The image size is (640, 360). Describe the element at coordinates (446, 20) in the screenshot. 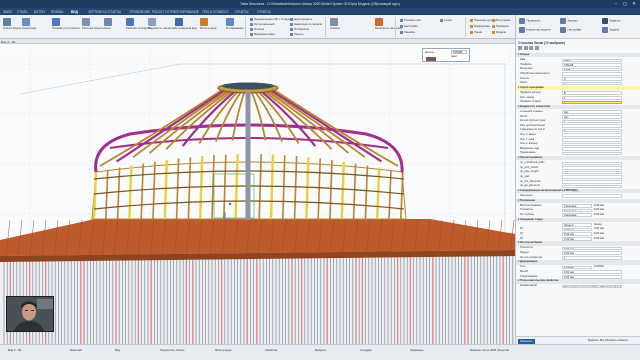

I see `ribbon-small-button-11: Сетка` at that location.